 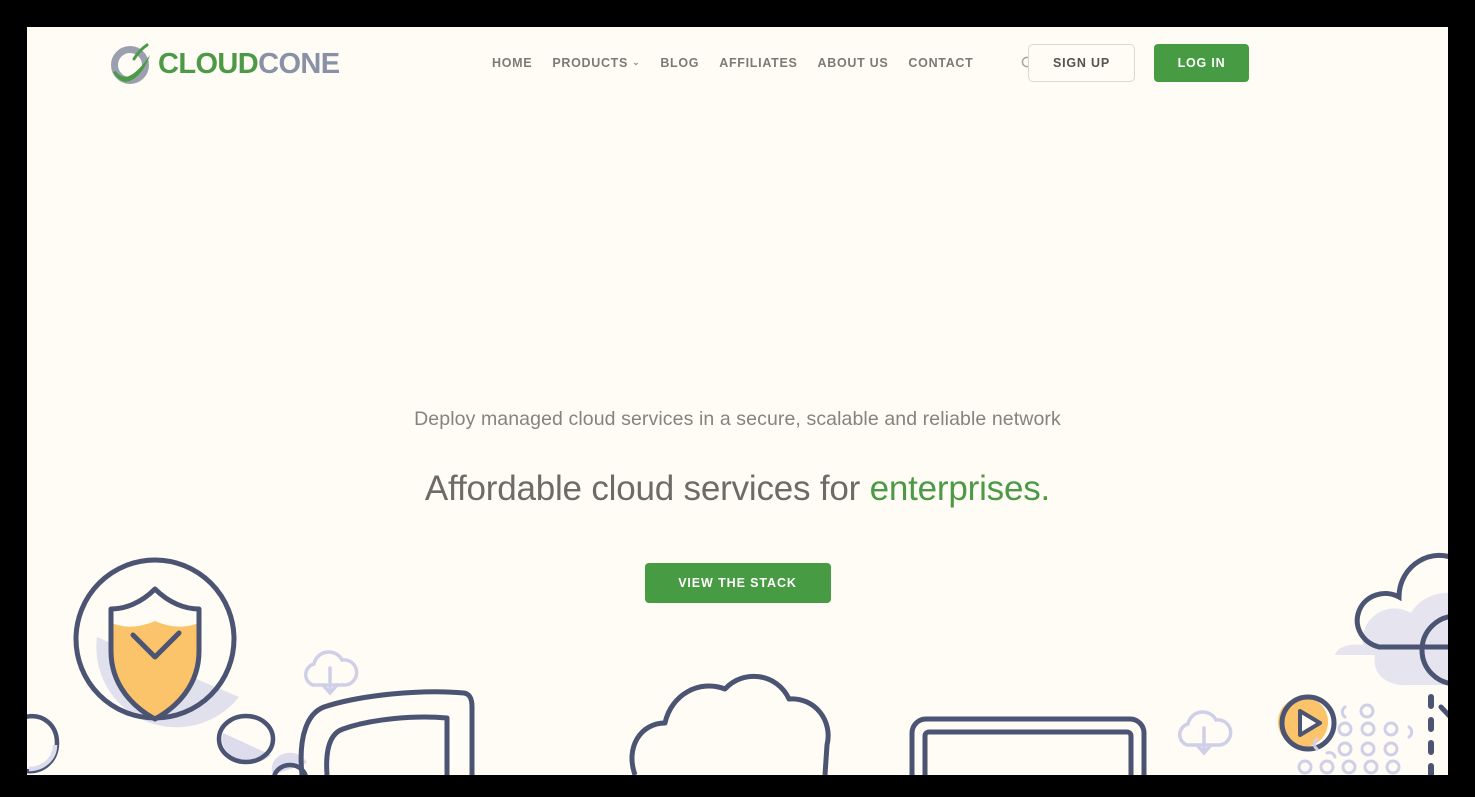 I want to click on nav-item-affiliates: AFFILIATES, so click(x=758, y=63).